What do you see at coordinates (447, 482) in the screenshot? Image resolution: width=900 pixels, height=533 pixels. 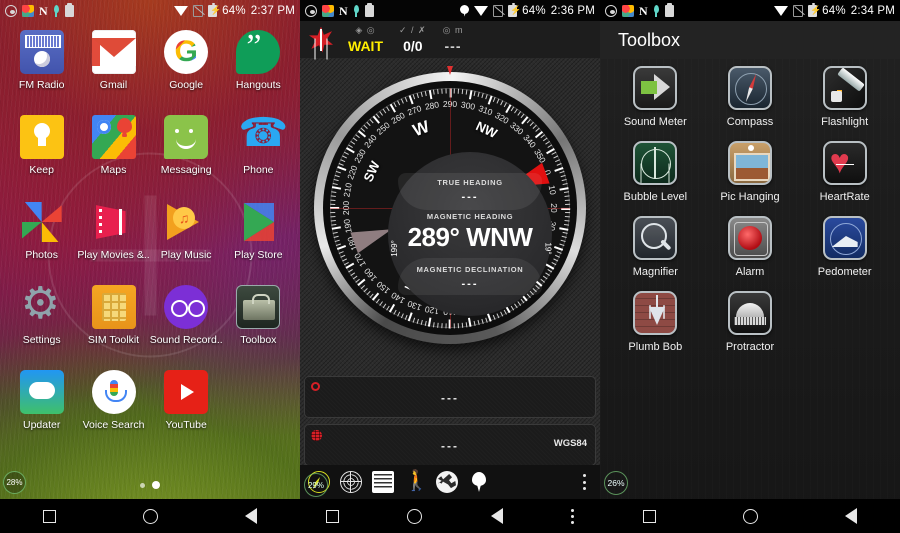 I see `globe-tool-icon` at bounding box center [447, 482].